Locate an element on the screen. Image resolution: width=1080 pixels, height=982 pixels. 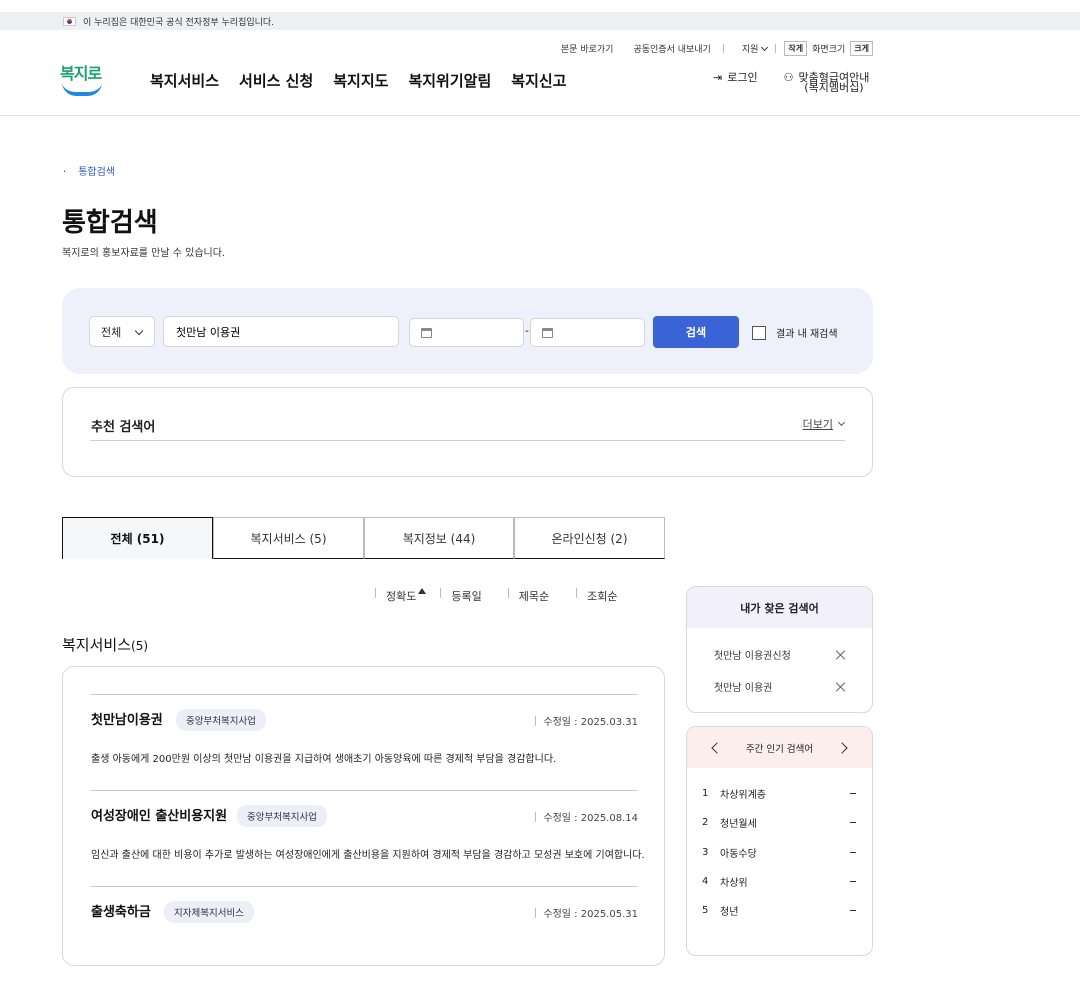
recommended-keywords: 추천 검색어 더보기 is located at coordinates (467, 432).